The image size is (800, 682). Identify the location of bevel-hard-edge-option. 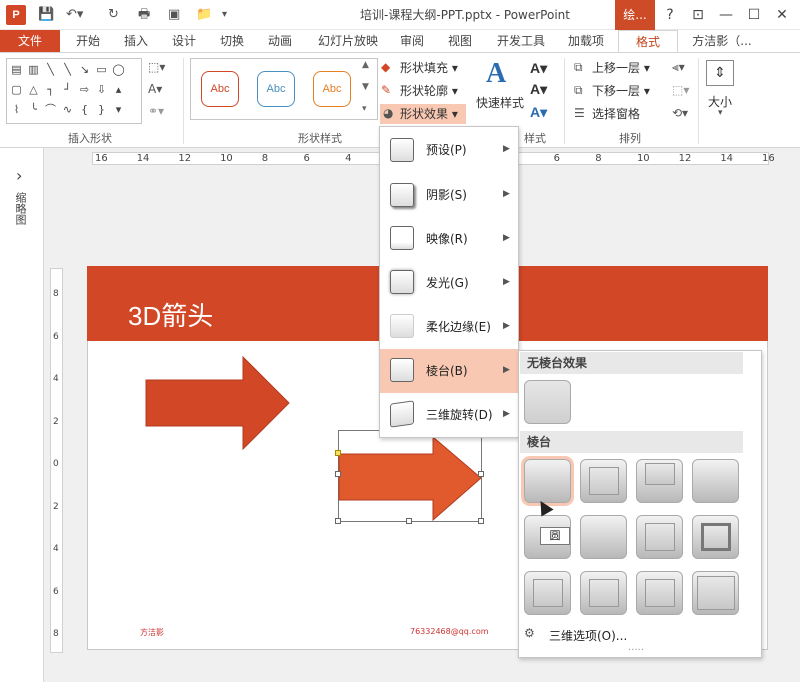
(659, 593).